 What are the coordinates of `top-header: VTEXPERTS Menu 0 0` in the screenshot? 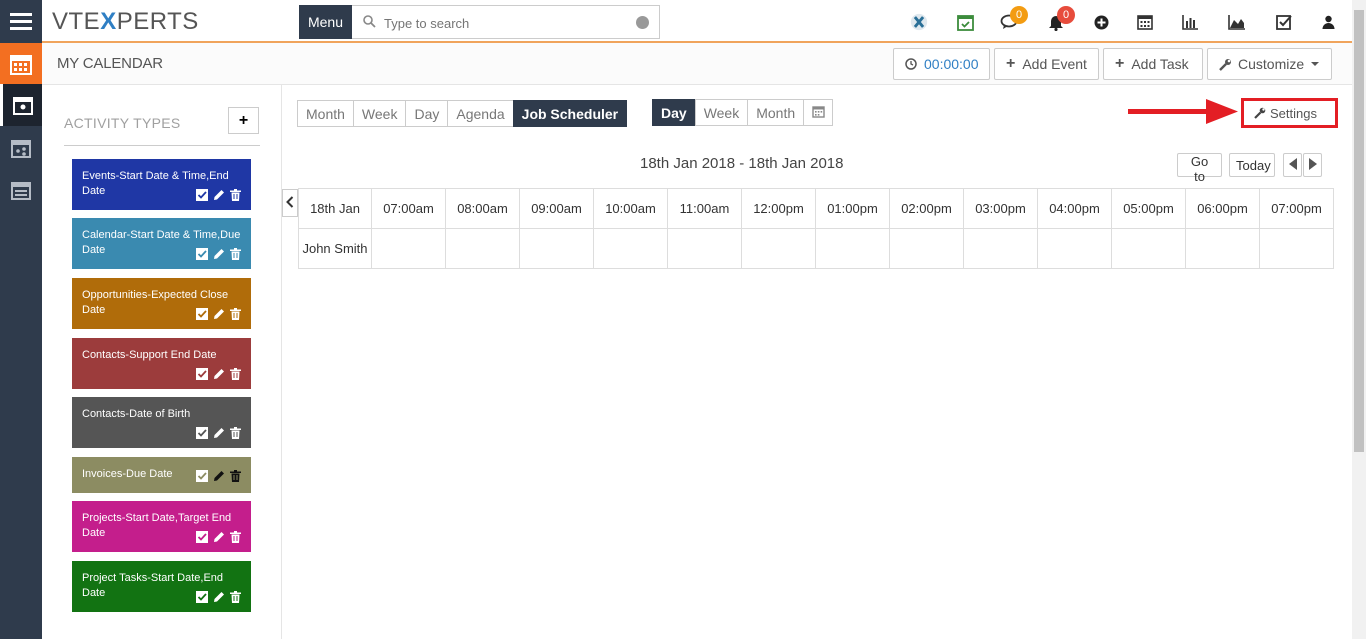 It's located at (697, 21).